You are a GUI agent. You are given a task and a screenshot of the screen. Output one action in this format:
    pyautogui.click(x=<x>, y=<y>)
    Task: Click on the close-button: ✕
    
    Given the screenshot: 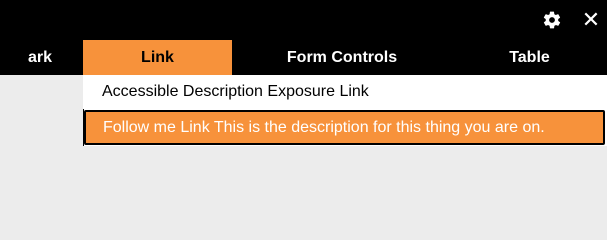 What is the action you would take?
    pyautogui.click(x=591, y=20)
    